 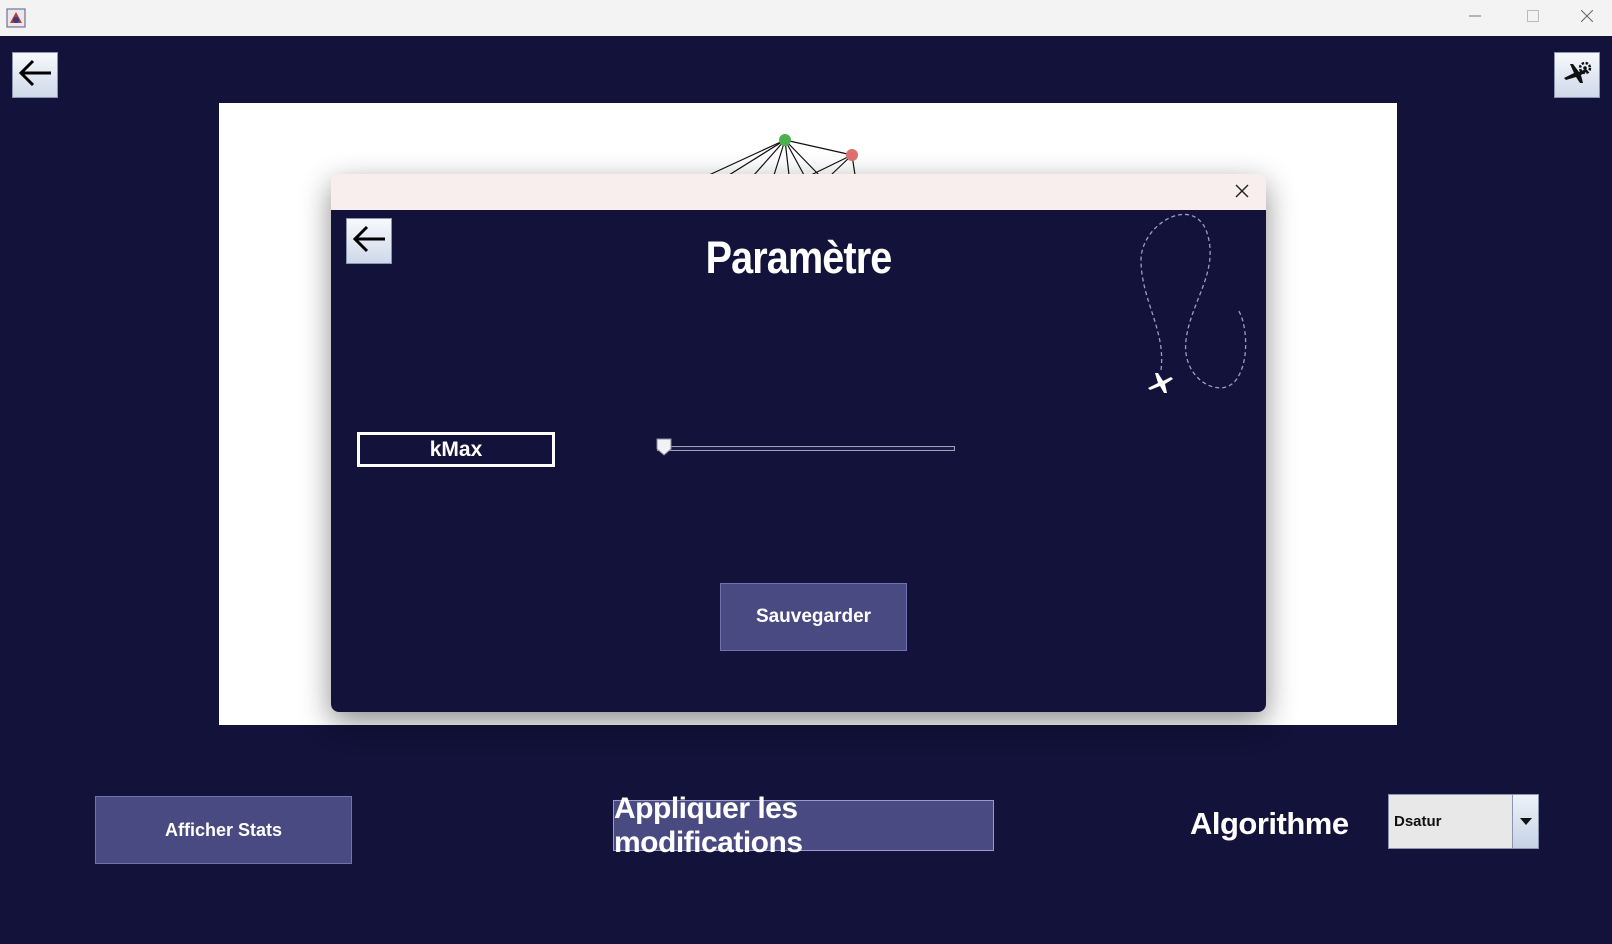 What do you see at coordinates (223, 830) in the screenshot?
I see `show-stats-button: Afficher Stats` at bounding box center [223, 830].